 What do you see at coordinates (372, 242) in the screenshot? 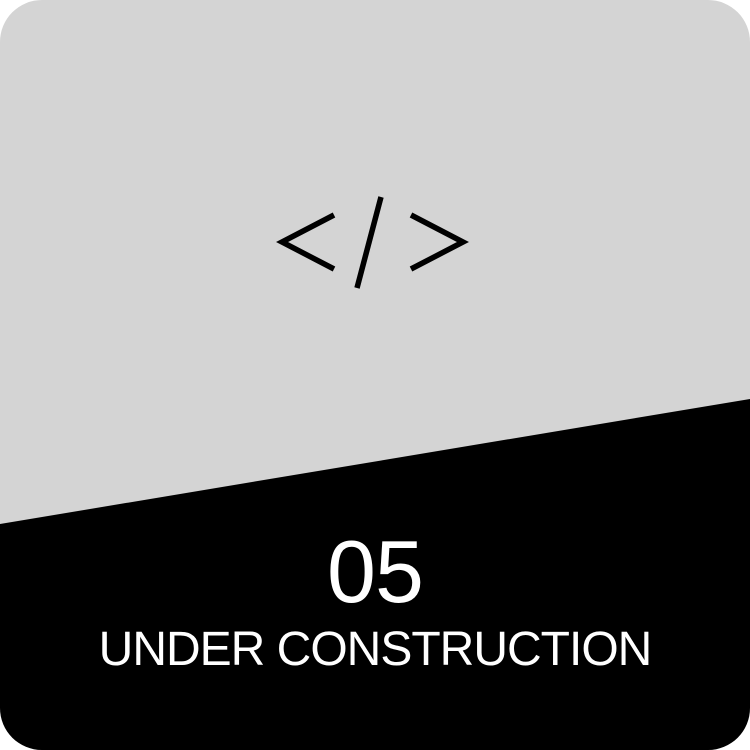
I see `code-icon` at bounding box center [372, 242].